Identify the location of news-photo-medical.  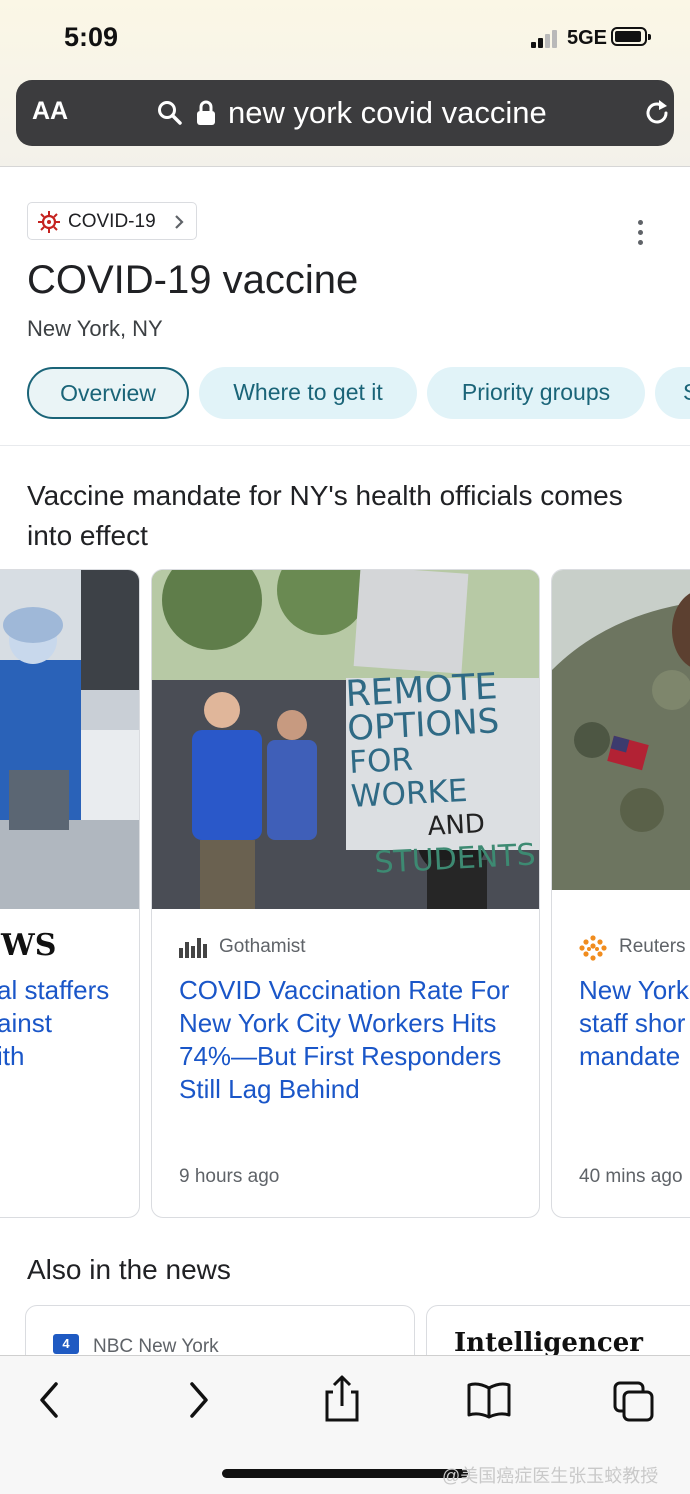
(69, 739).